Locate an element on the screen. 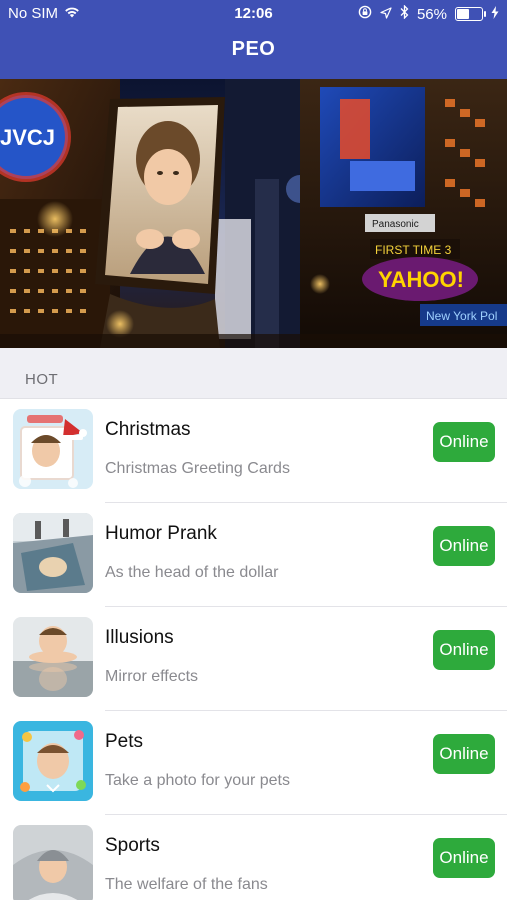 Image resolution: width=507 pixels, height=900 pixels. battery-fill is located at coordinates (463, 14).